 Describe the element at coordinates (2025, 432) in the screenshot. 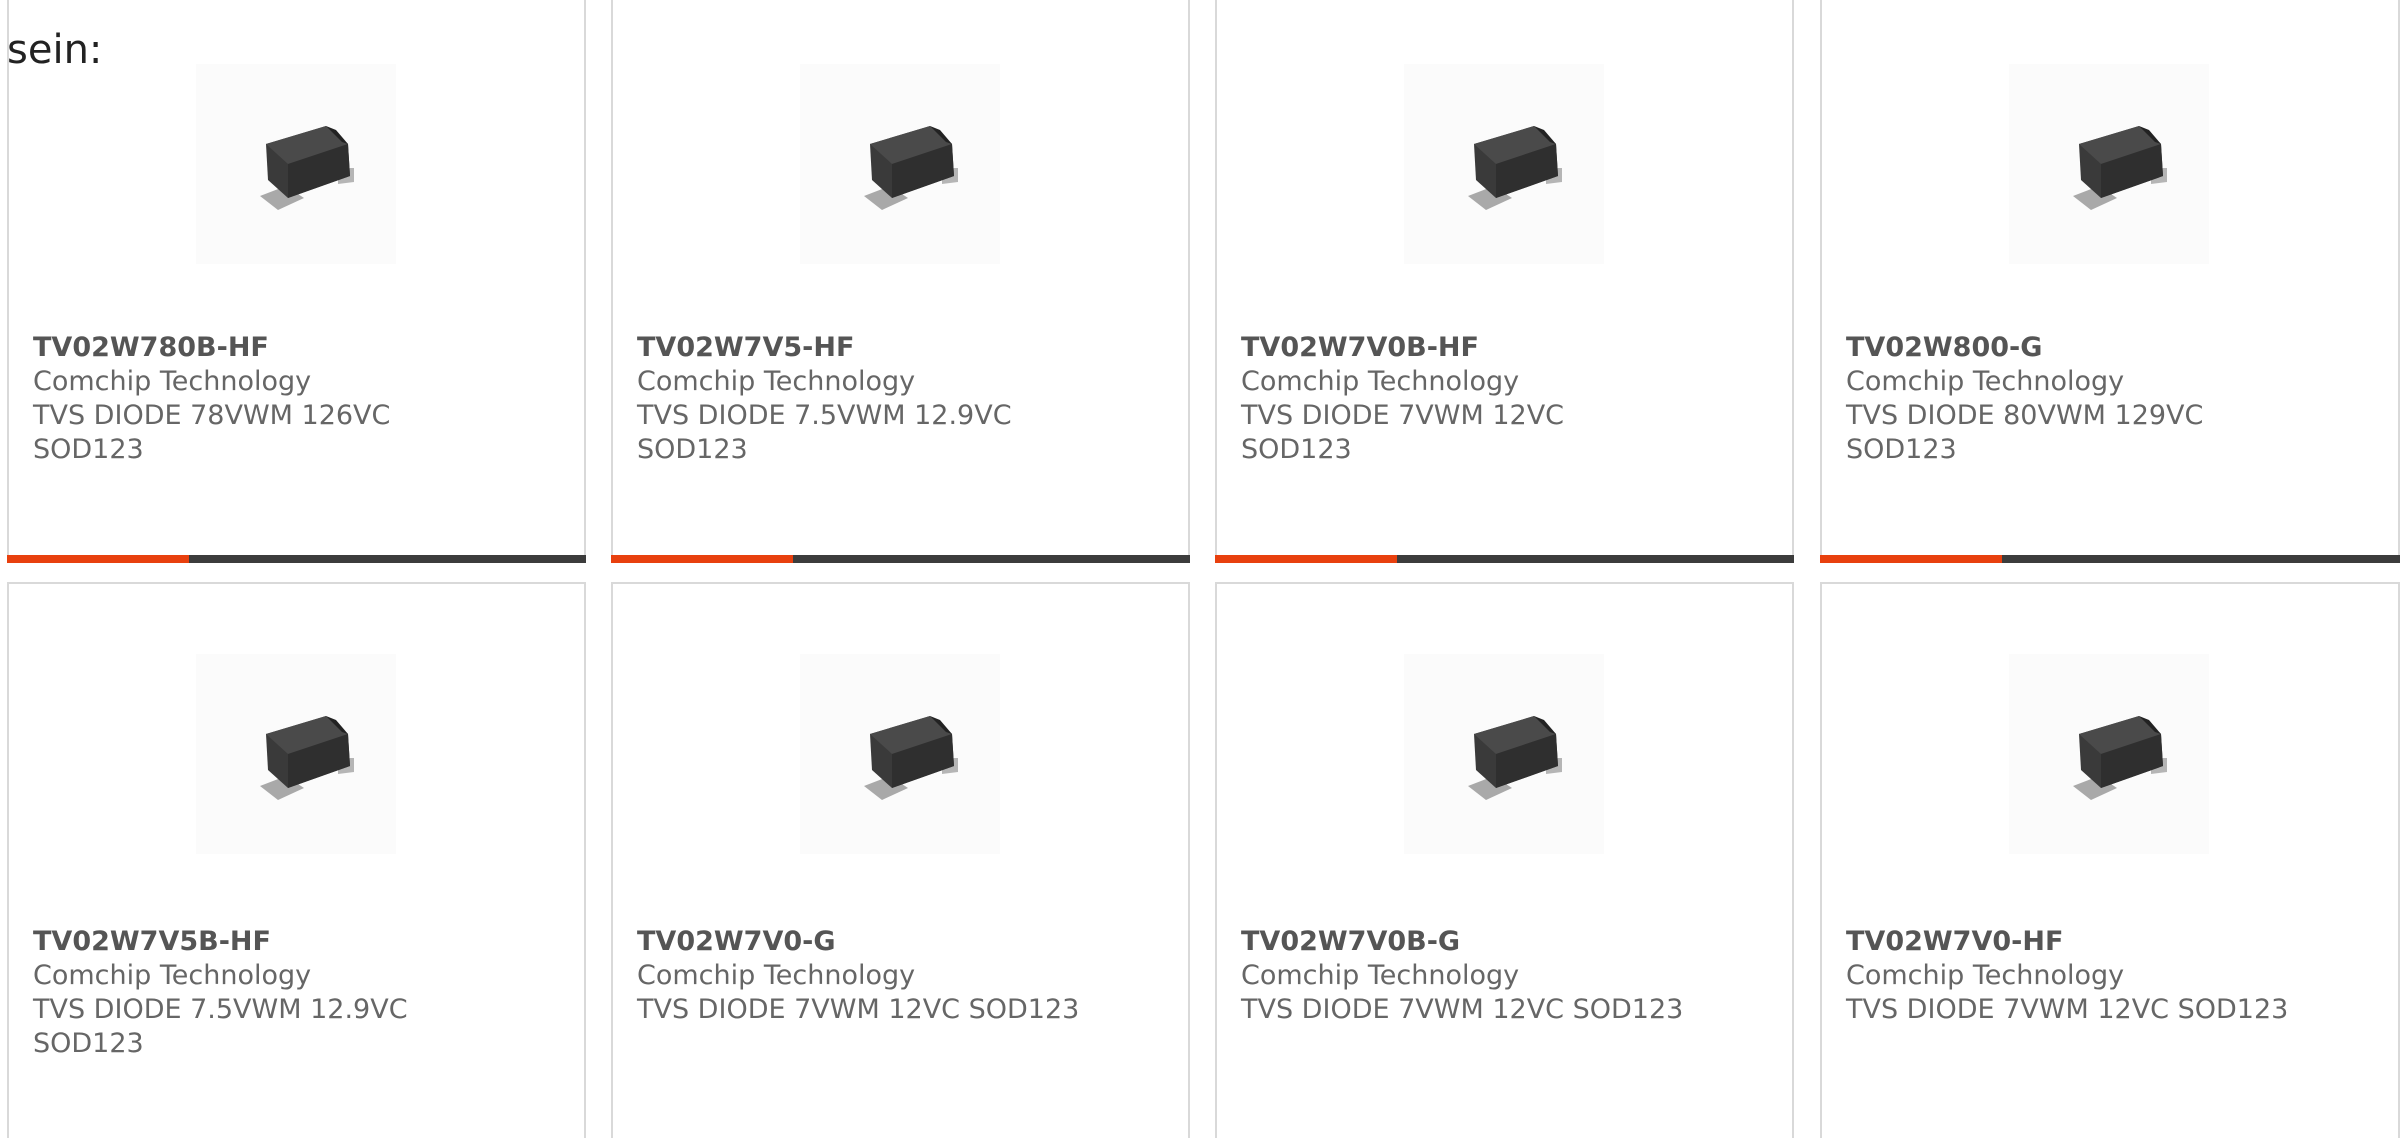

I see `product-description: TVS DIODE 80VWM 129VC SOD123` at that location.